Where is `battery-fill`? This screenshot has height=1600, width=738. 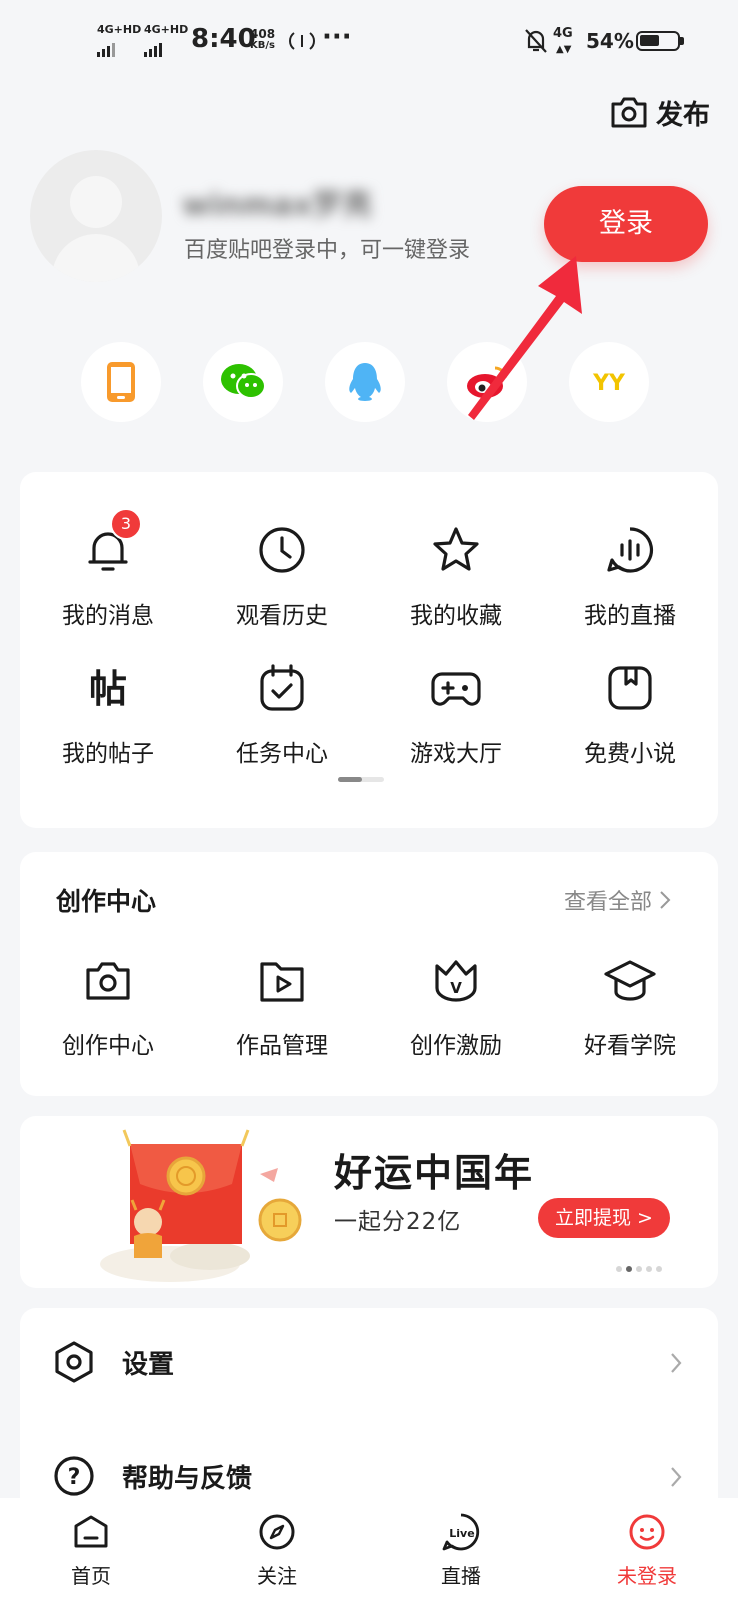
battery-fill is located at coordinates (649, 40).